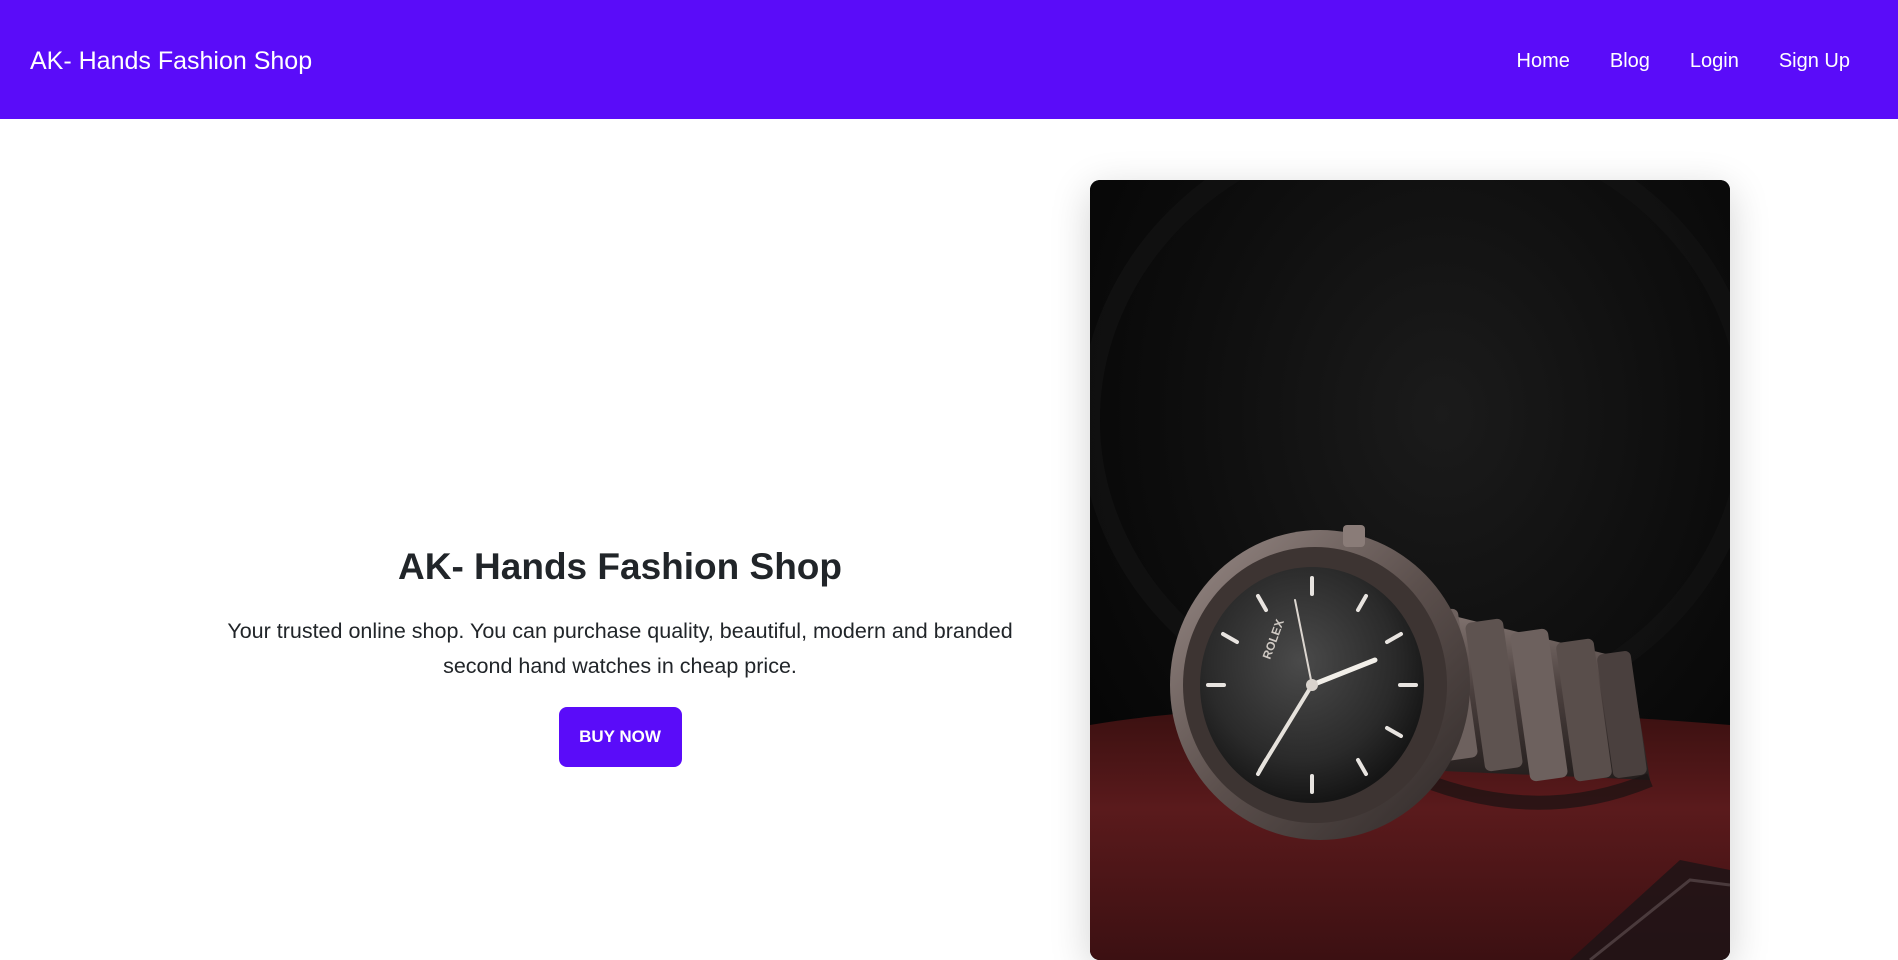 The image size is (1898, 960). What do you see at coordinates (1630, 61) in the screenshot?
I see `nav-link-blog: Blog` at bounding box center [1630, 61].